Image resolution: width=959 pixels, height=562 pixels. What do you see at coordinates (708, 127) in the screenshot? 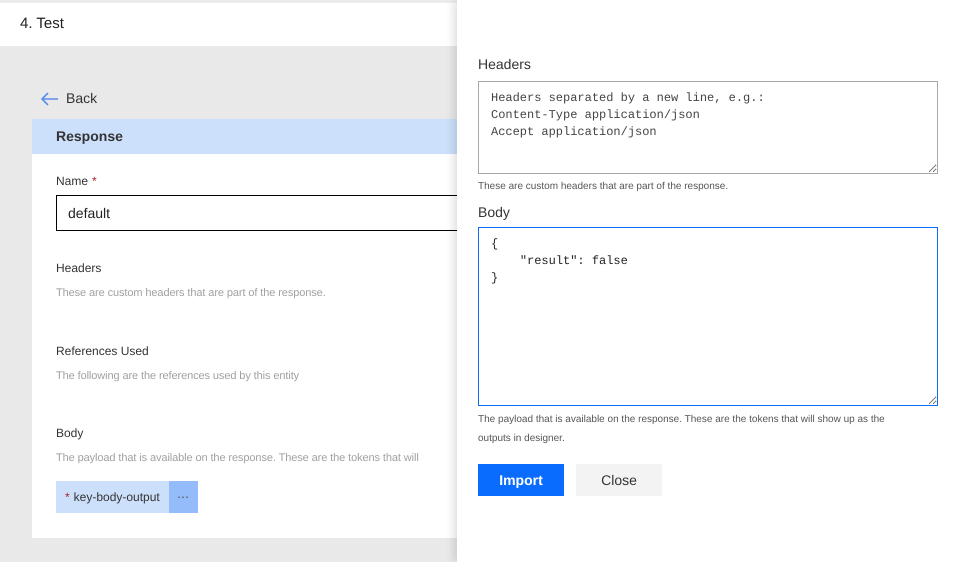
I see `headers-text-area: Headers separated by a new line, e.g.: Content-Type application/json Accept application/json` at bounding box center [708, 127].